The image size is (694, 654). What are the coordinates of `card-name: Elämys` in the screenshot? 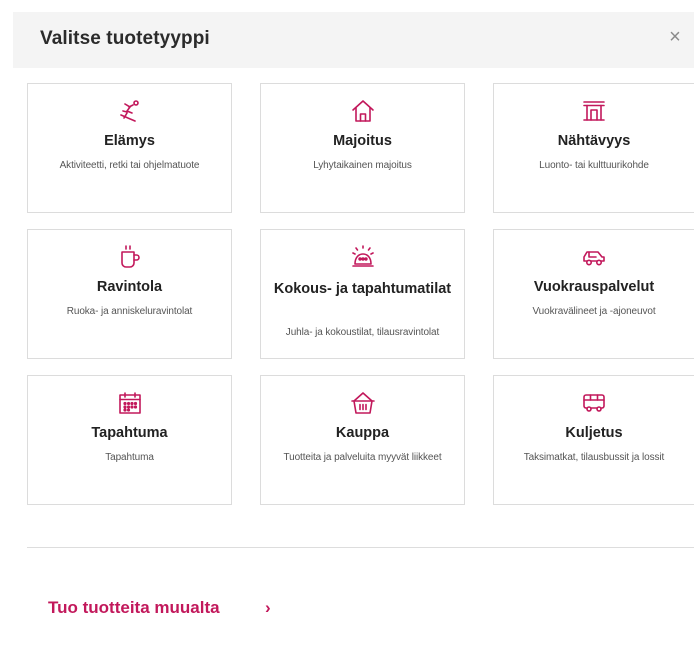 It's located at (129, 141).